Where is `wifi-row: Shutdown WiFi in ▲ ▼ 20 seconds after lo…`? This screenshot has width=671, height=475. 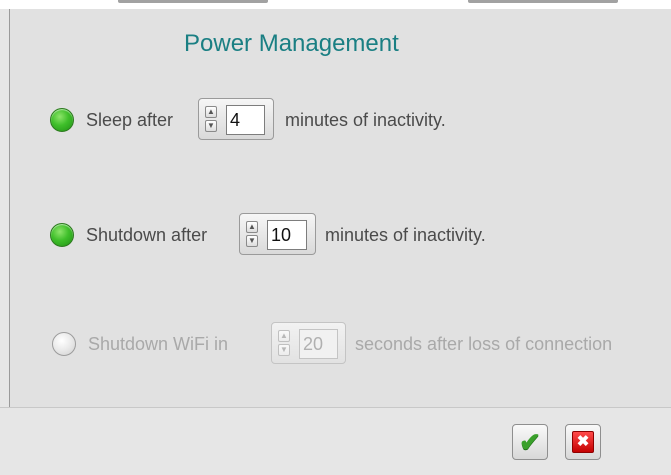 wifi-row: Shutdown WiFi in ▲ ▼ 20 seconds after lo… is located at coordinates (359, 344).